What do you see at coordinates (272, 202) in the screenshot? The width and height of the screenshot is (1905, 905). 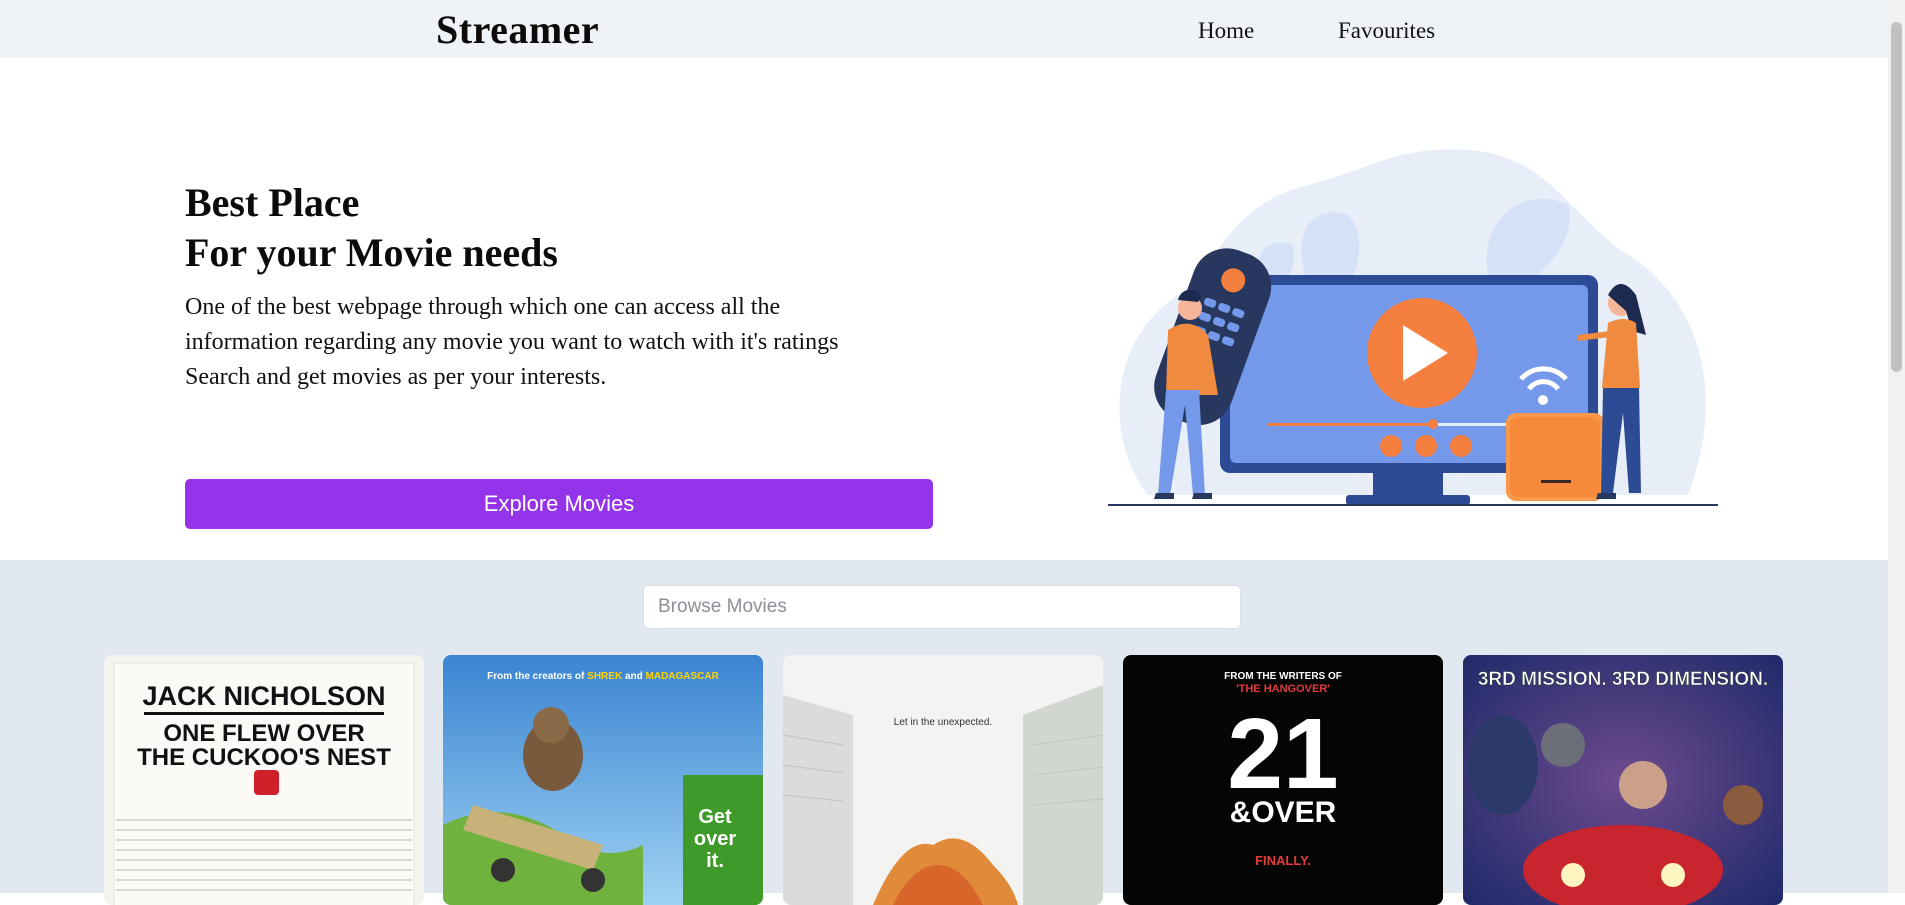 I see `hero-title-line1: Best Place` at bounding box center [272, 202].